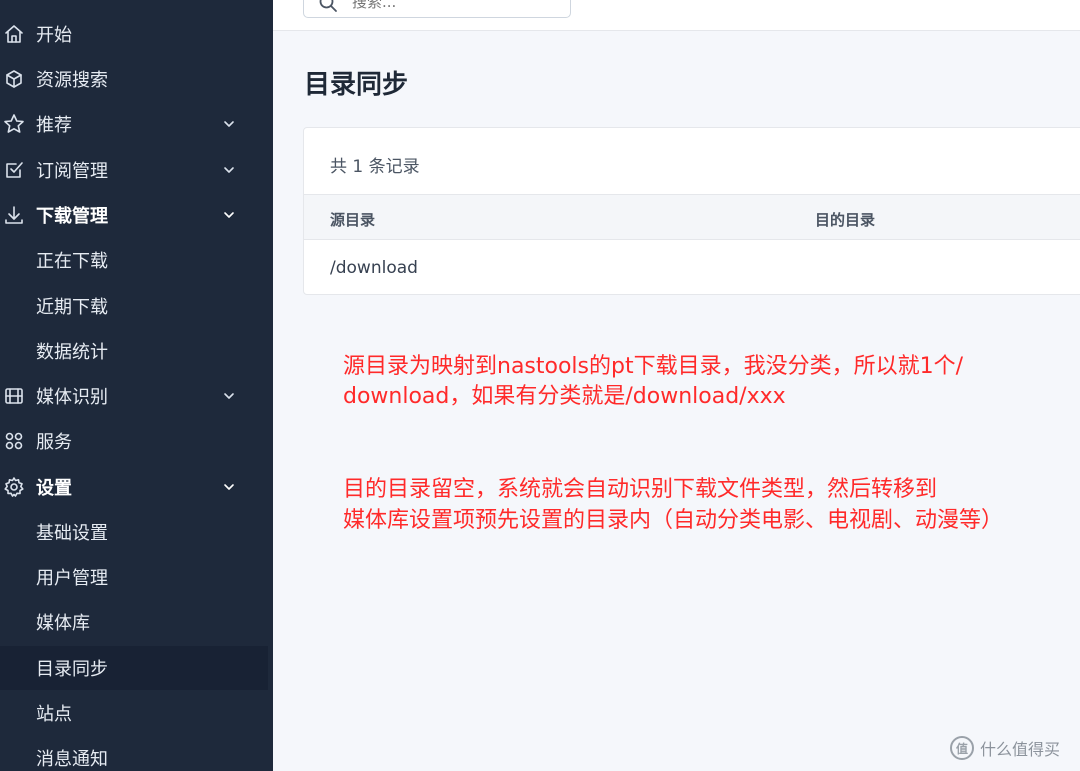 This screenshot has height=771, width=1080. I want to click on record-count: 共 1 条记录, so click(375, 167).